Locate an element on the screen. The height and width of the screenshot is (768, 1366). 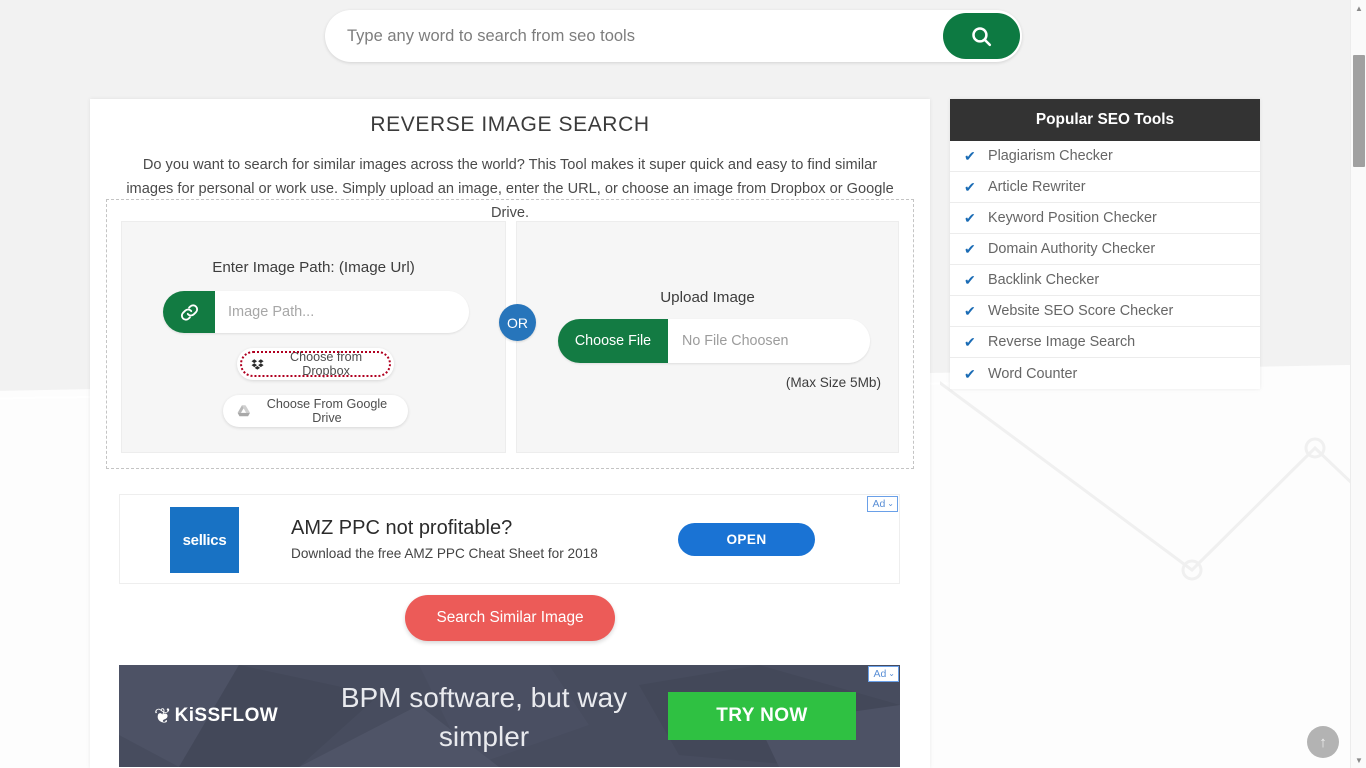
sidebar-item-domain-authority-checker: ✔ Domain Authority Checker is located at coordinates (1105, 249).